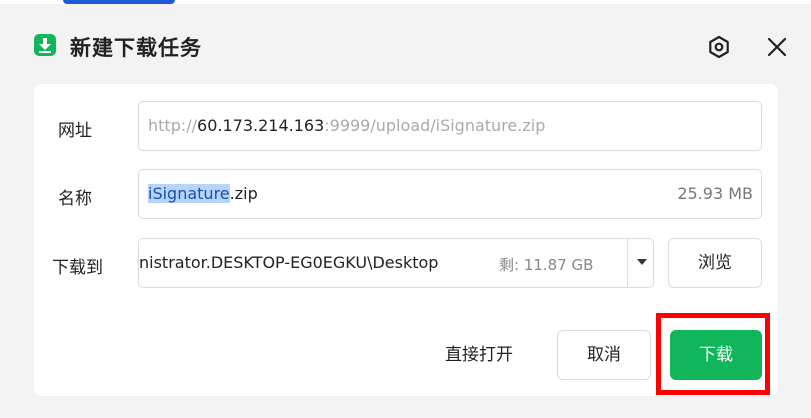 This screenshot has width=811, height=418. Describe the element at coordinates (479, 355) in the screenshot. I see `open-directly-button: 直接打开` at that location.